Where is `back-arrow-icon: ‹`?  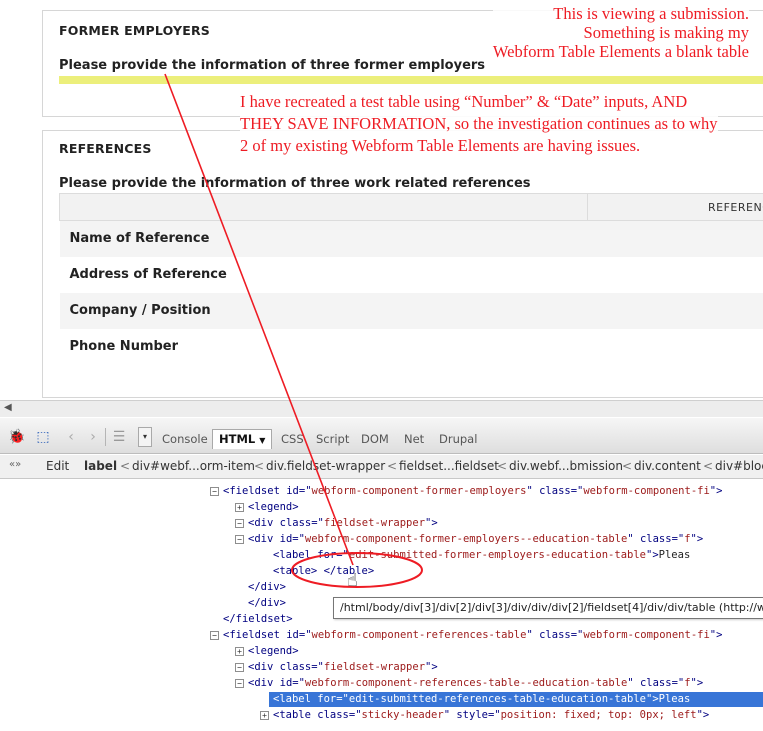 back-arrow-icon: ‹ is located at coordinates (71, 437).